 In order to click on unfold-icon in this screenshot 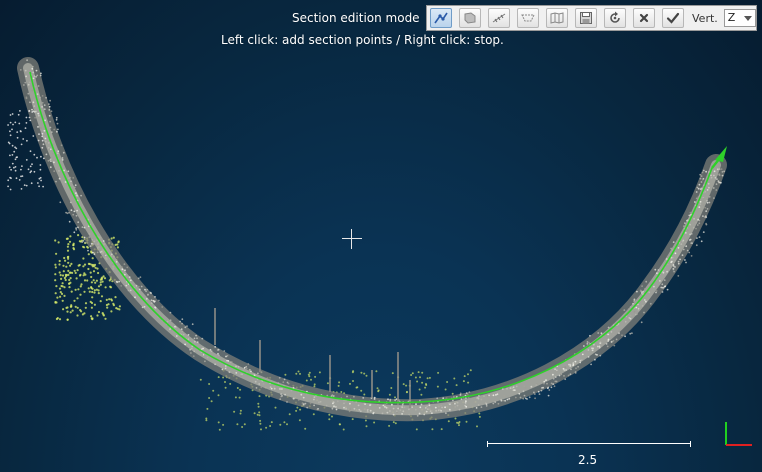, I will do `click(557, 18)`.